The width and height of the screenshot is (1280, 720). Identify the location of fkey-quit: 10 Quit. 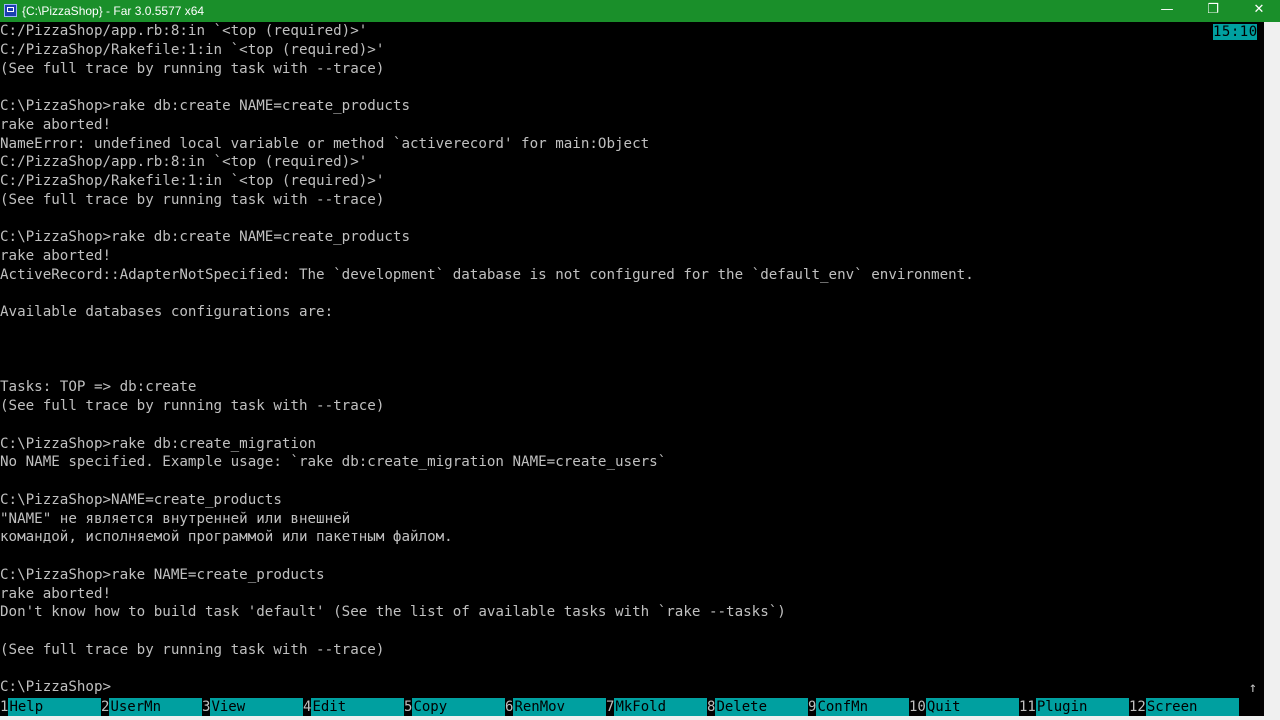
(964, 707).